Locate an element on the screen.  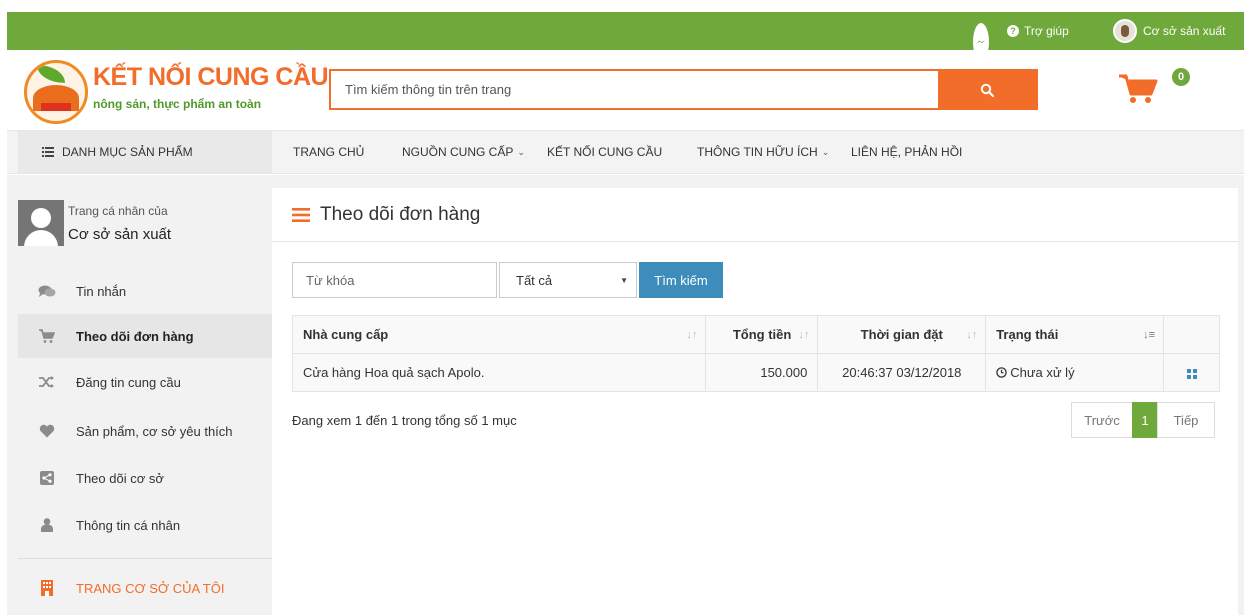
col-label: Nhà cung cấp is located at coordinates (346, 334).